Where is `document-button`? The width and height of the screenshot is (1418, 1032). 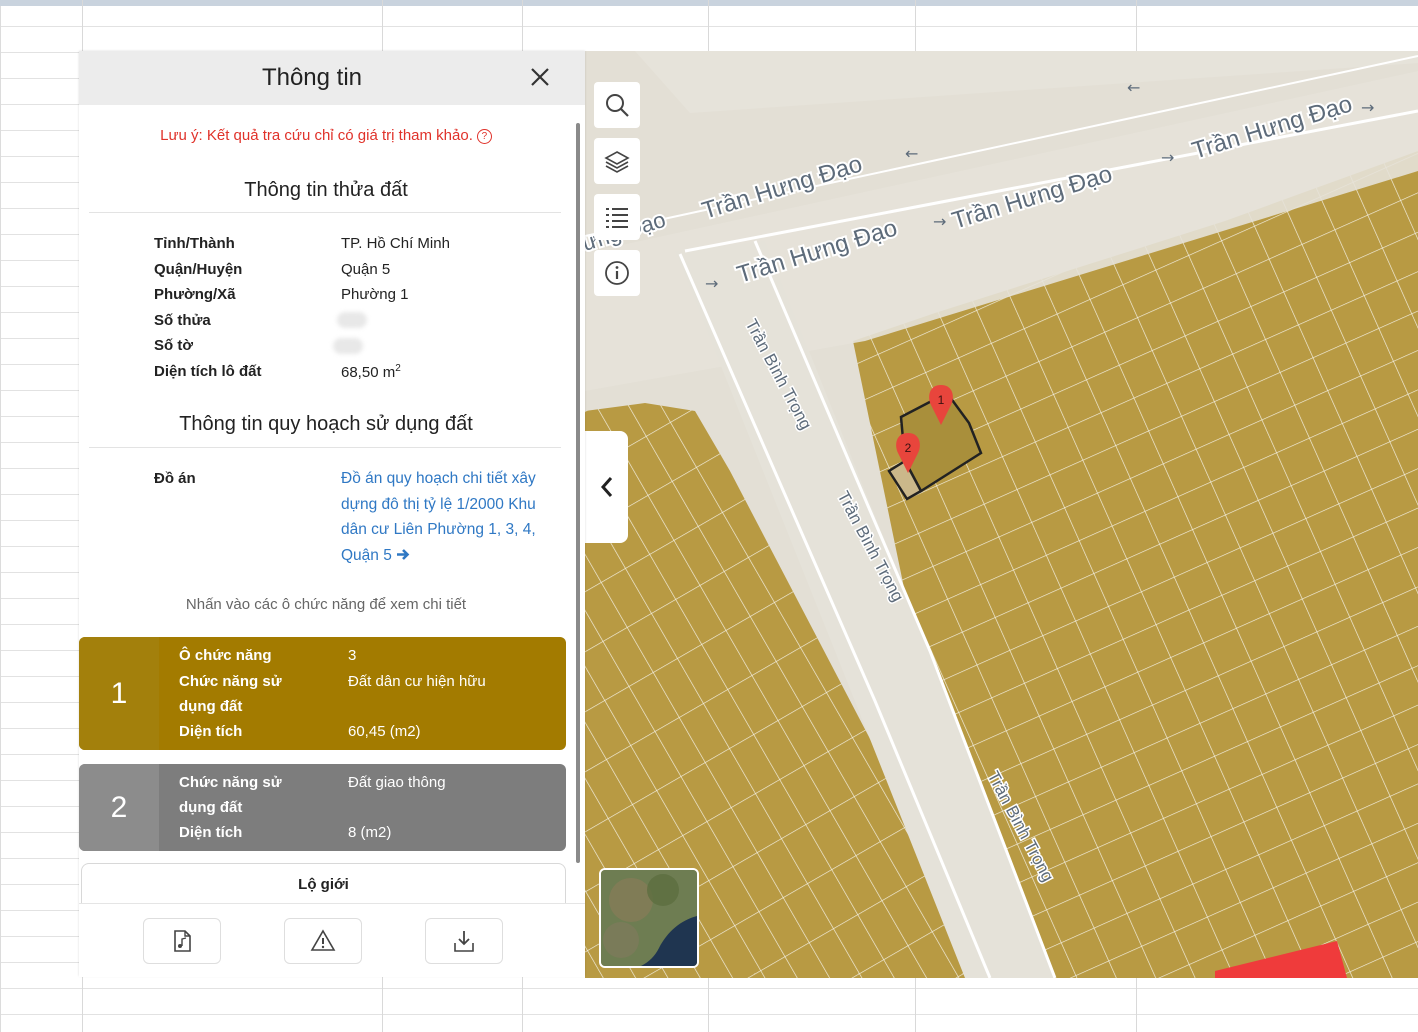
document-button is located at coordinates (182, 941).